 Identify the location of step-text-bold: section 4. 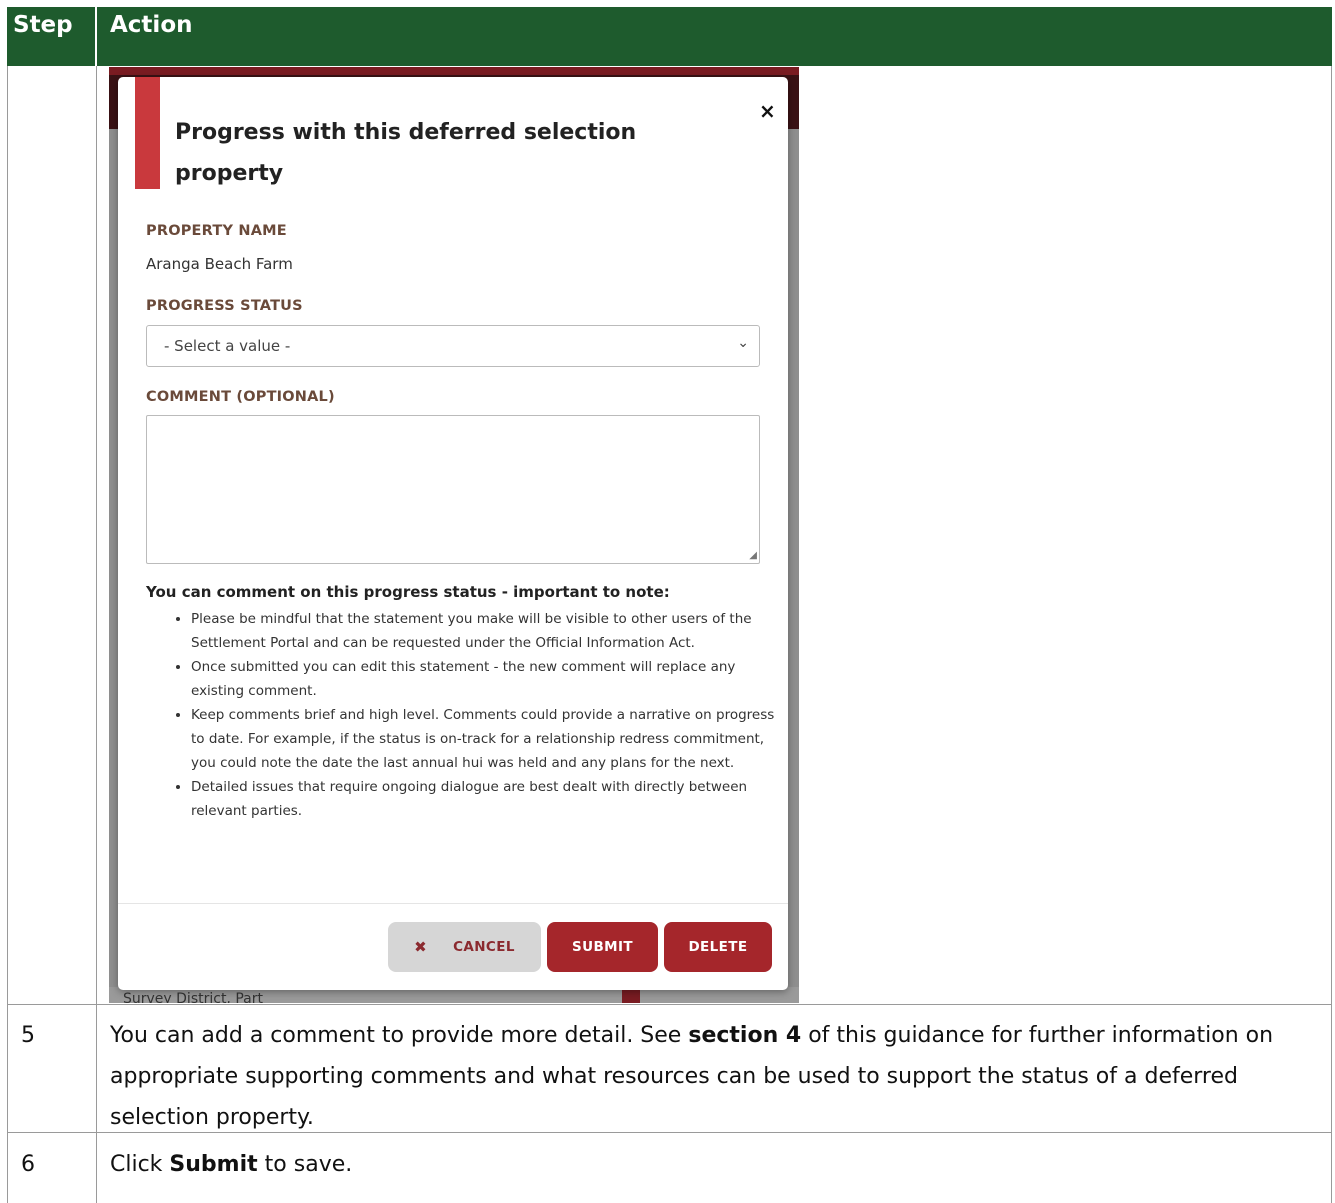
(745, 1035).